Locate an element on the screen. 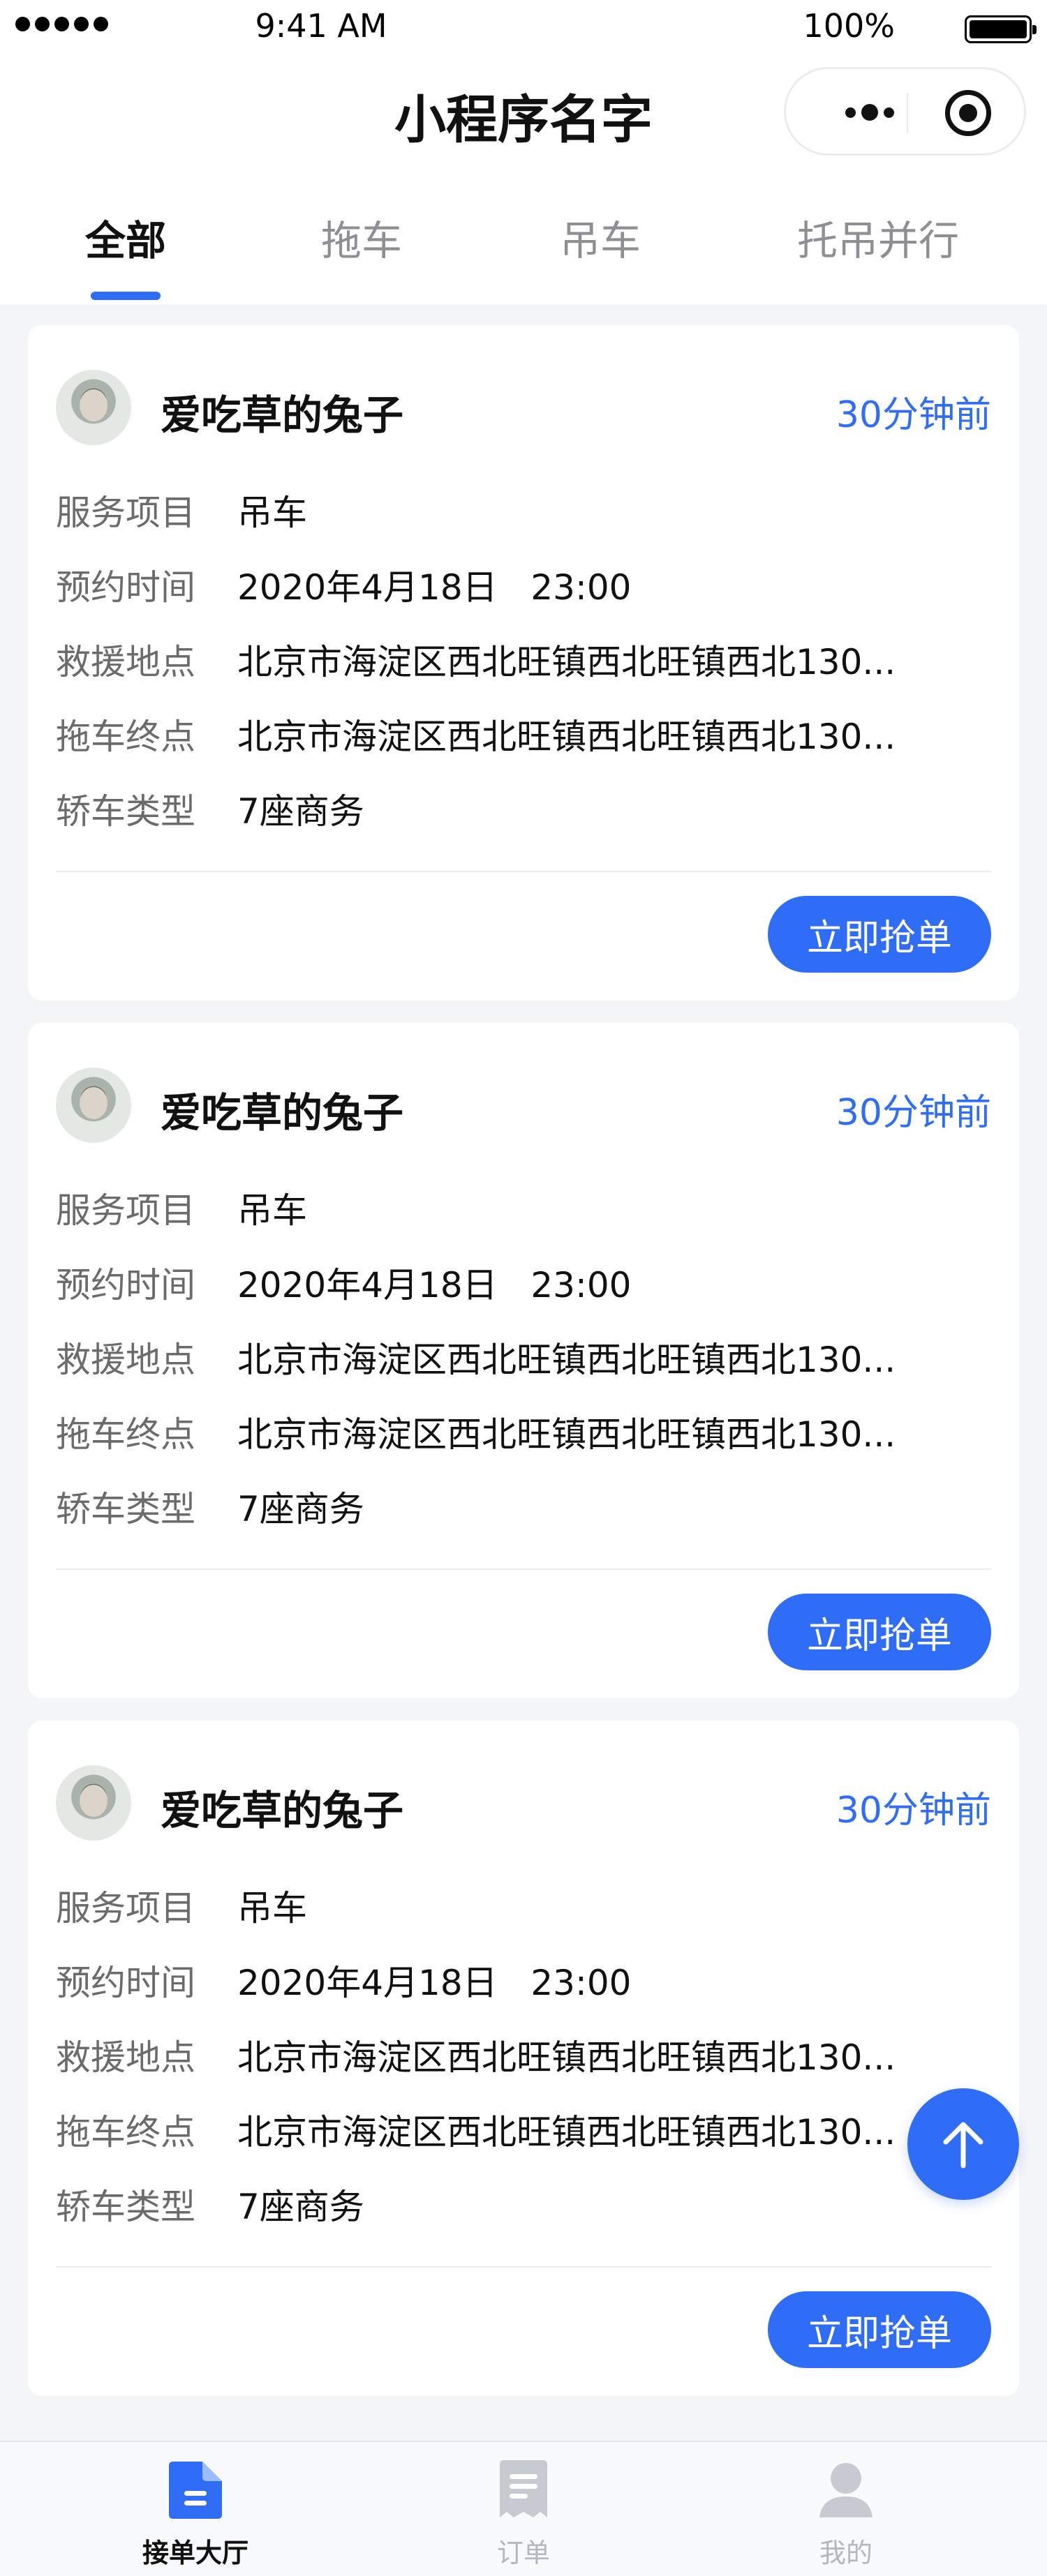 The height and width of the screenshot is (2576, 1047). close-miniprogram-icon is located at coordinates (968, 113).